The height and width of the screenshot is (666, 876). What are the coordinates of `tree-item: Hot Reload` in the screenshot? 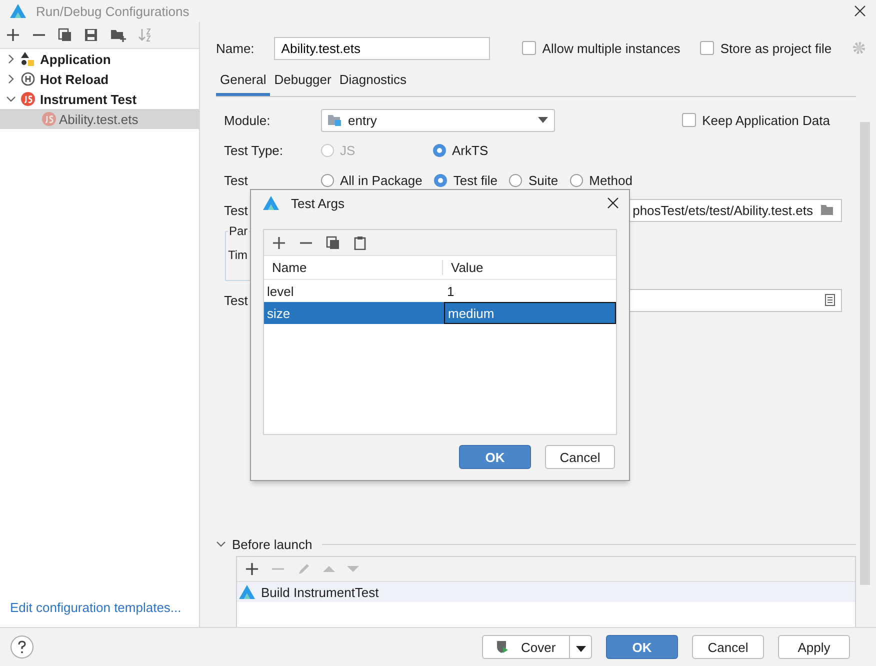 It's located at (99, 79).